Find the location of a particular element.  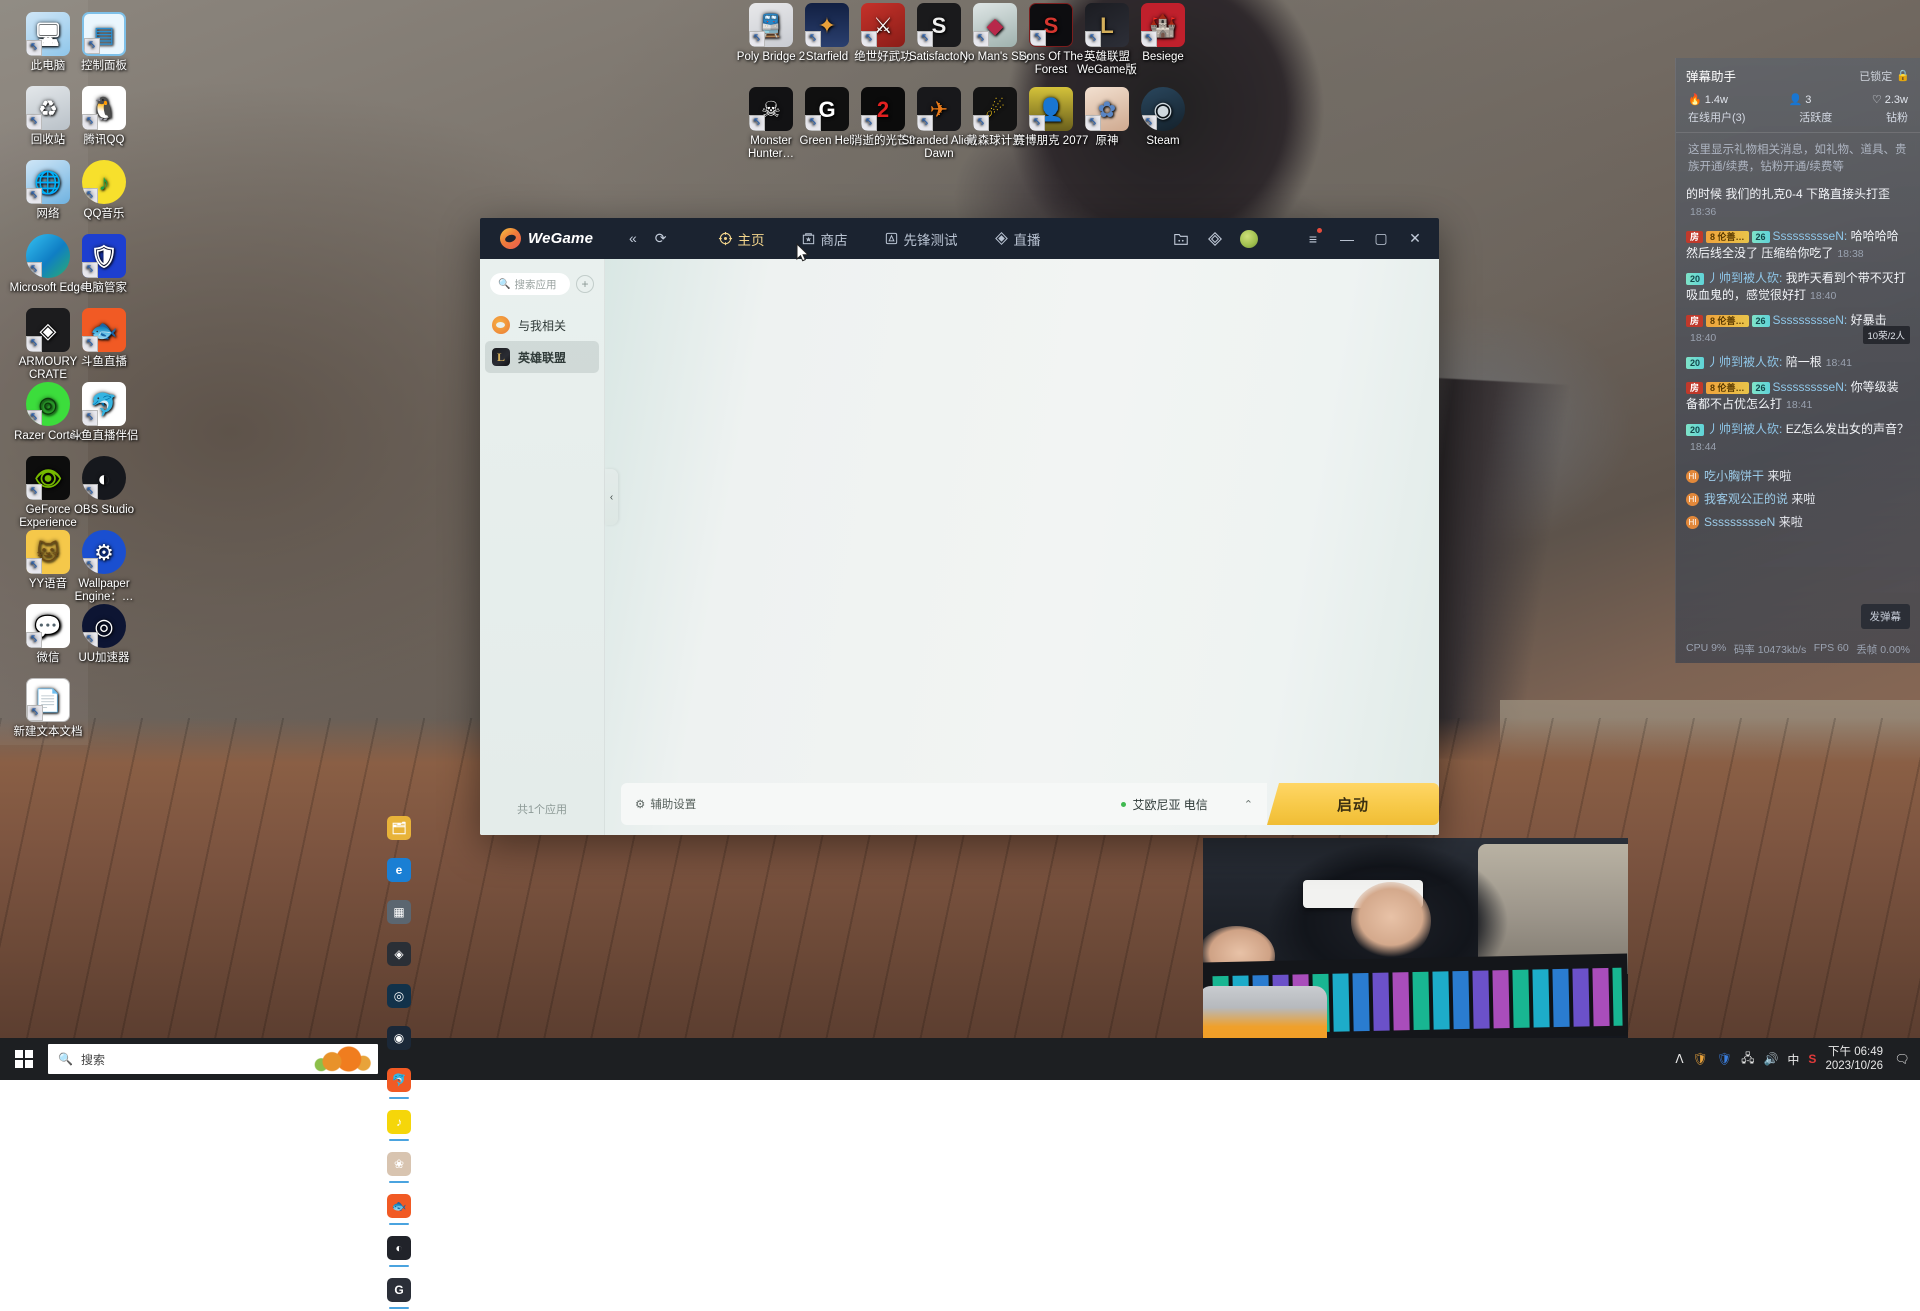

send-danmaku-button: 发弹幕 is located at coordinates (1886, 616).